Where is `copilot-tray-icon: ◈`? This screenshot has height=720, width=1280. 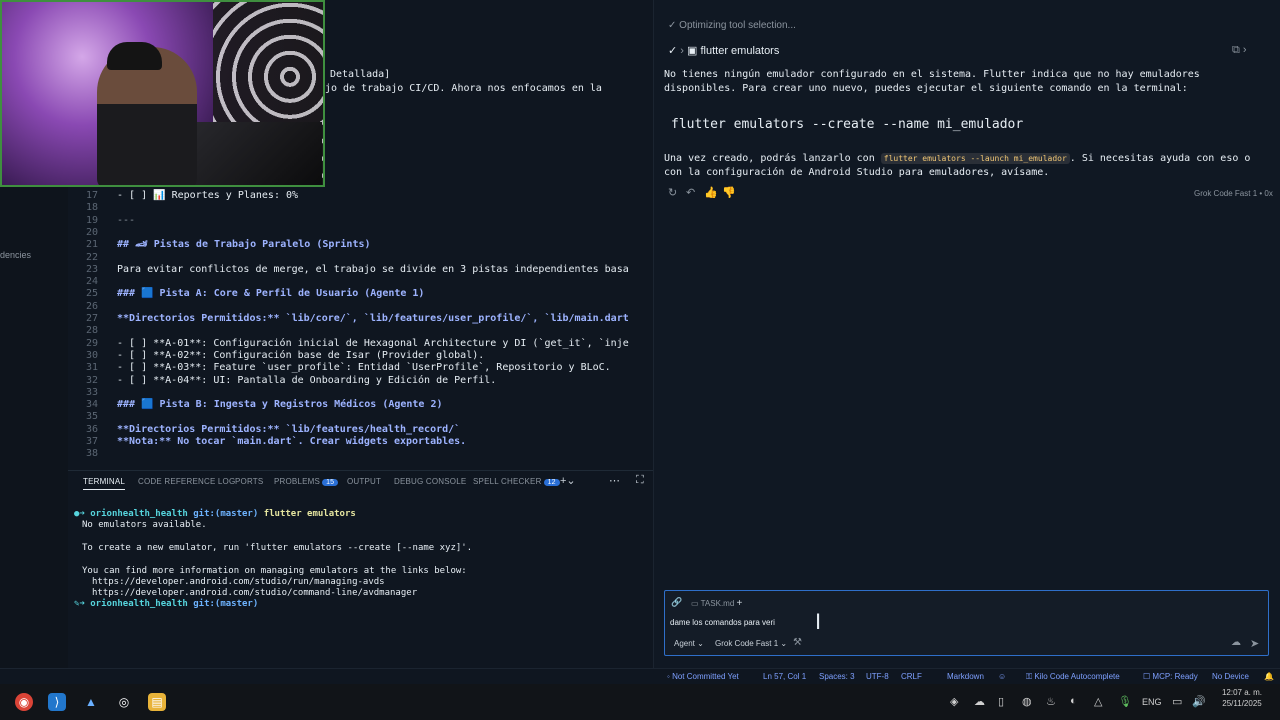 copilot-tray-icon: ◈ is located at coordinates (954, 701).